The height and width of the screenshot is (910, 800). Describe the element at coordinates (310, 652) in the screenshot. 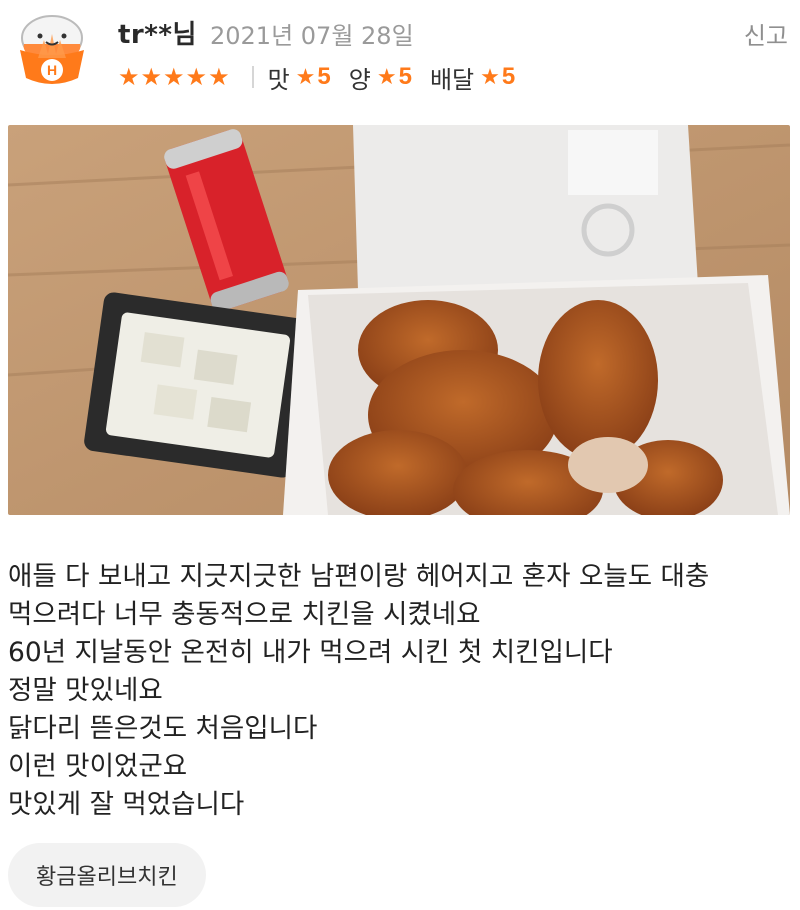

I see `review-text-line: 60년 지날동안 온전히 내가 먹으려 시킨 첫 치킨입니다` at that location.